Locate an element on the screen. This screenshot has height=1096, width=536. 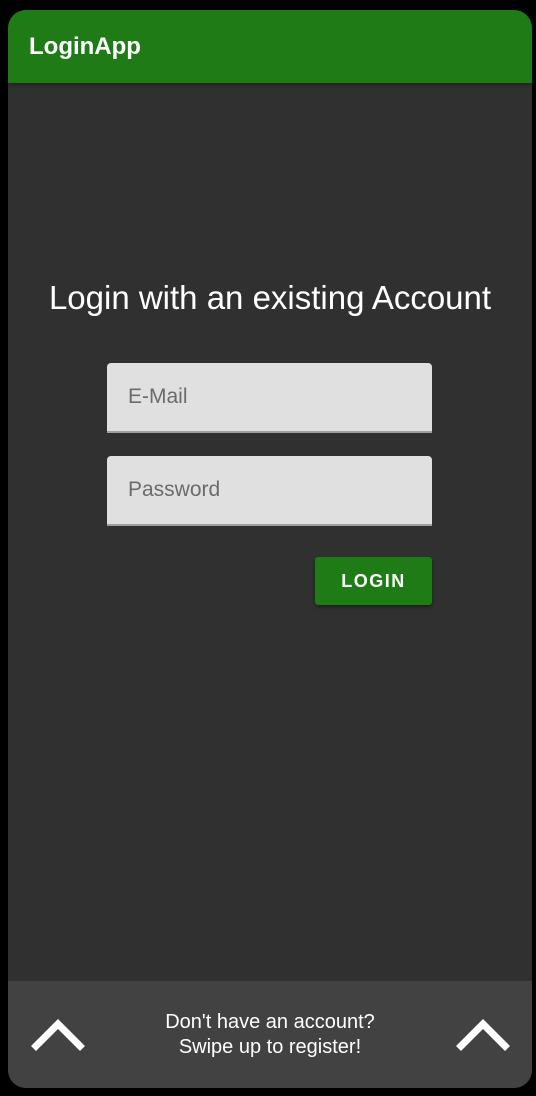
email-field-container is located at coordinates (269, 398).